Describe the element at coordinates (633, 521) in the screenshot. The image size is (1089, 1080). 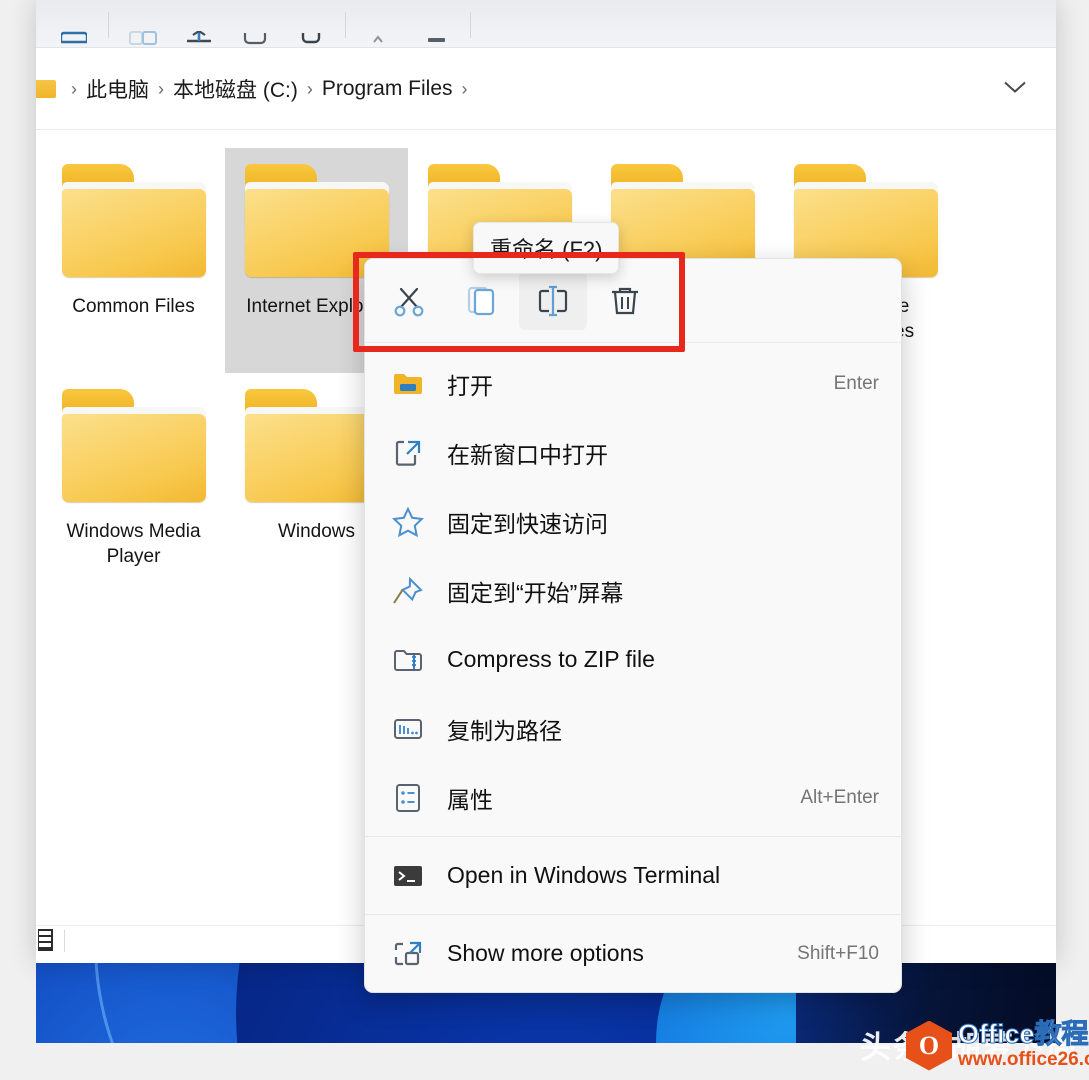
I see `menu-item-pin-to-quick-access: 固定到快速访问` at that location.